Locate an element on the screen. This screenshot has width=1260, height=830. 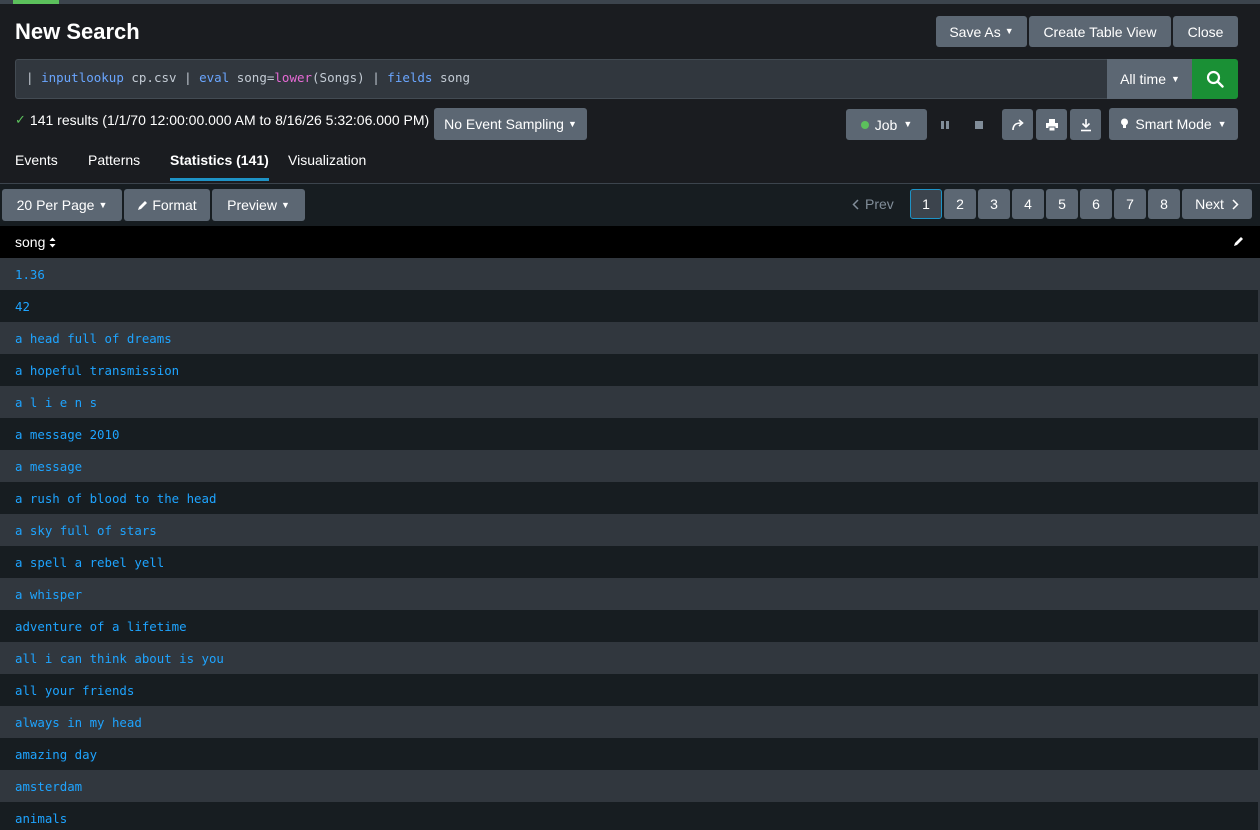
preview-dropdown: Preview ▼ is located at coordinates (258, 205).